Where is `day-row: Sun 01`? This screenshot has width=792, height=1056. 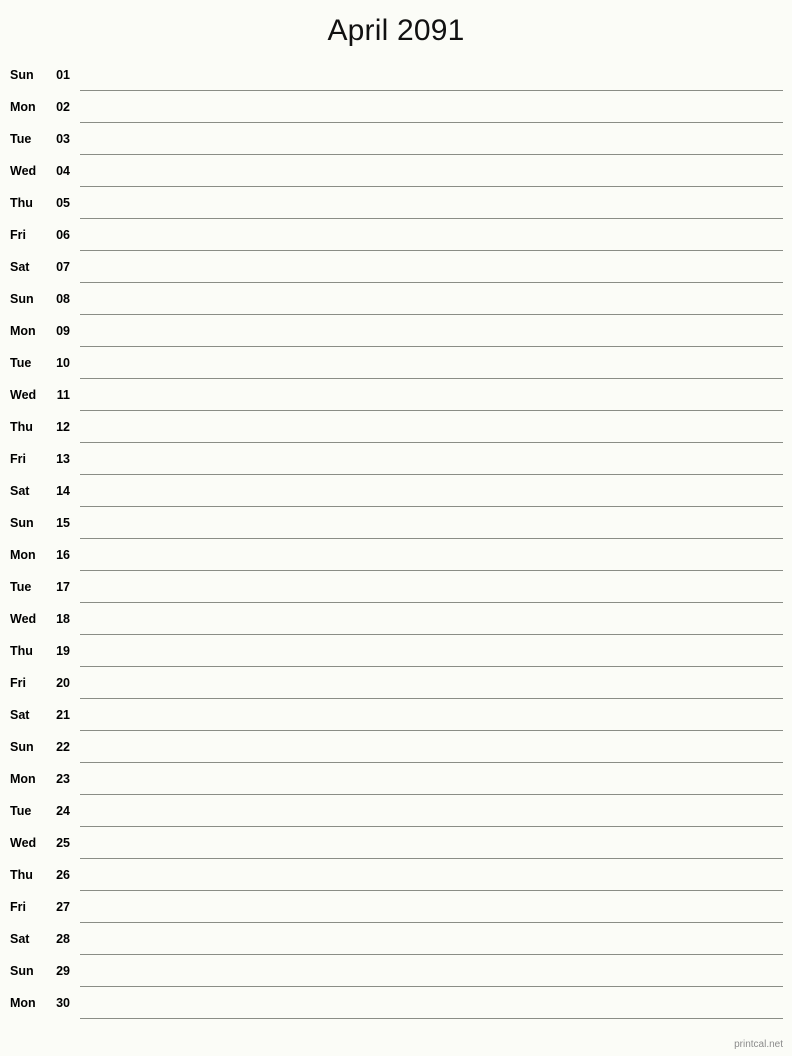
day-row: Sun 01 is located at coordinates (396, 75).